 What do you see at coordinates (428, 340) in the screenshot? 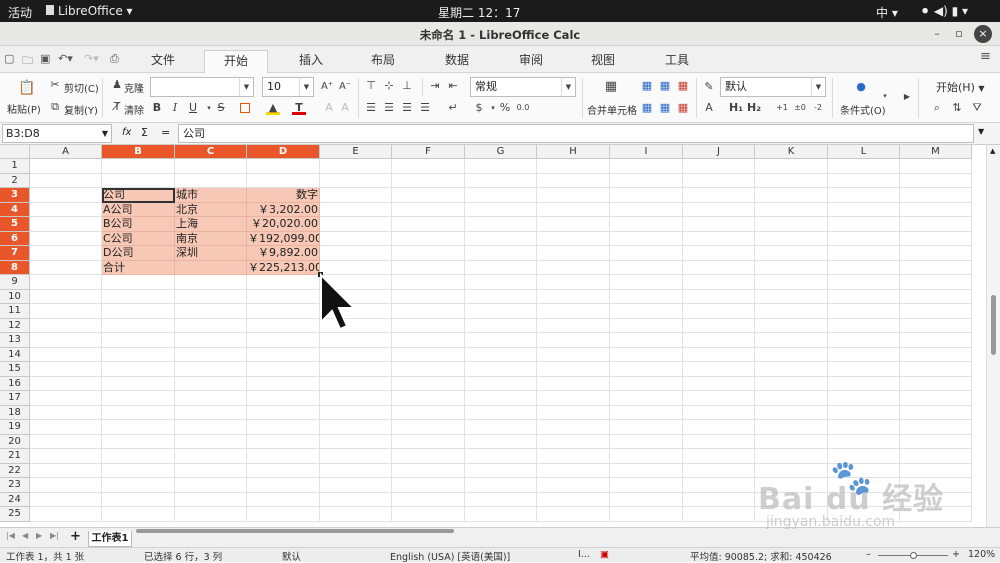
I see `cell-f13` at bounding box center [428, 340].